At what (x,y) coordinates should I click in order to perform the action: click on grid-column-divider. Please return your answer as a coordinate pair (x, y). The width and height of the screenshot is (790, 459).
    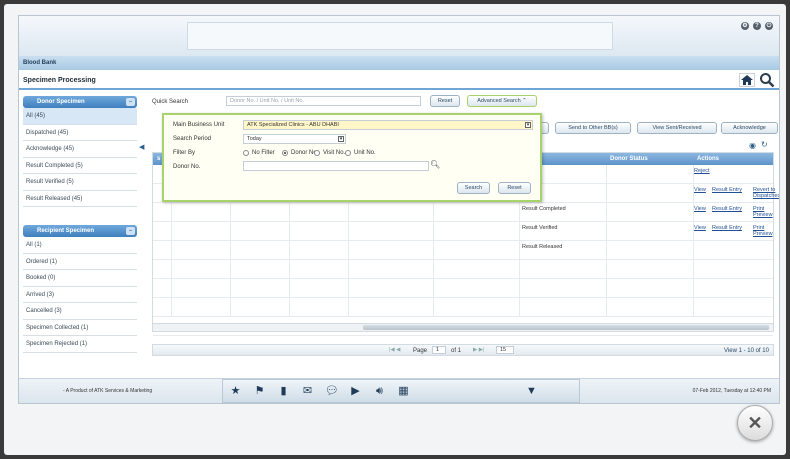
    Looking at the image, I should click on (606, 241).